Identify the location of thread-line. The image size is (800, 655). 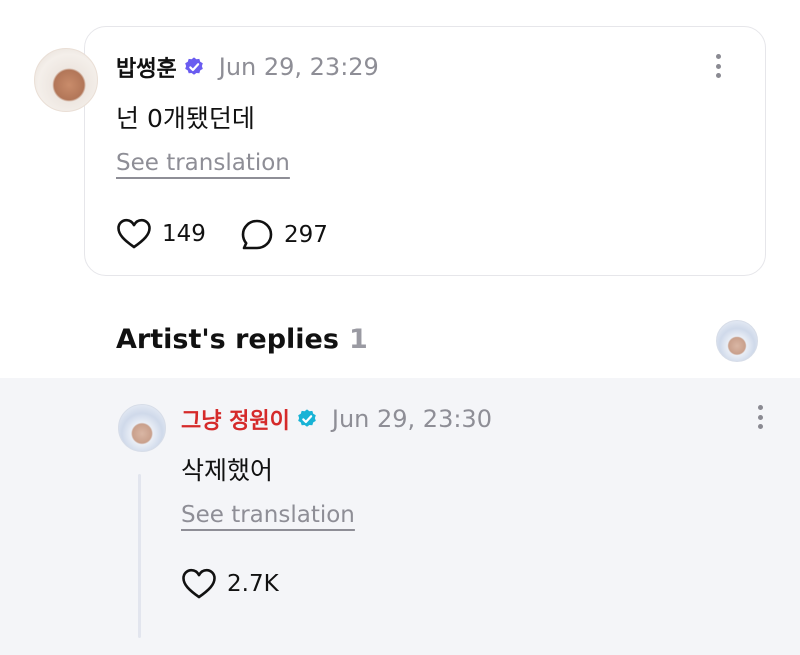
(139, 556).